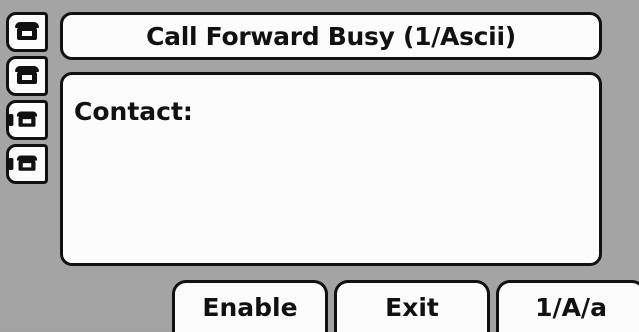  Describe the element at coordinates (133, 111) in the screenshot. I see `contact-label: Contact:` at that location.